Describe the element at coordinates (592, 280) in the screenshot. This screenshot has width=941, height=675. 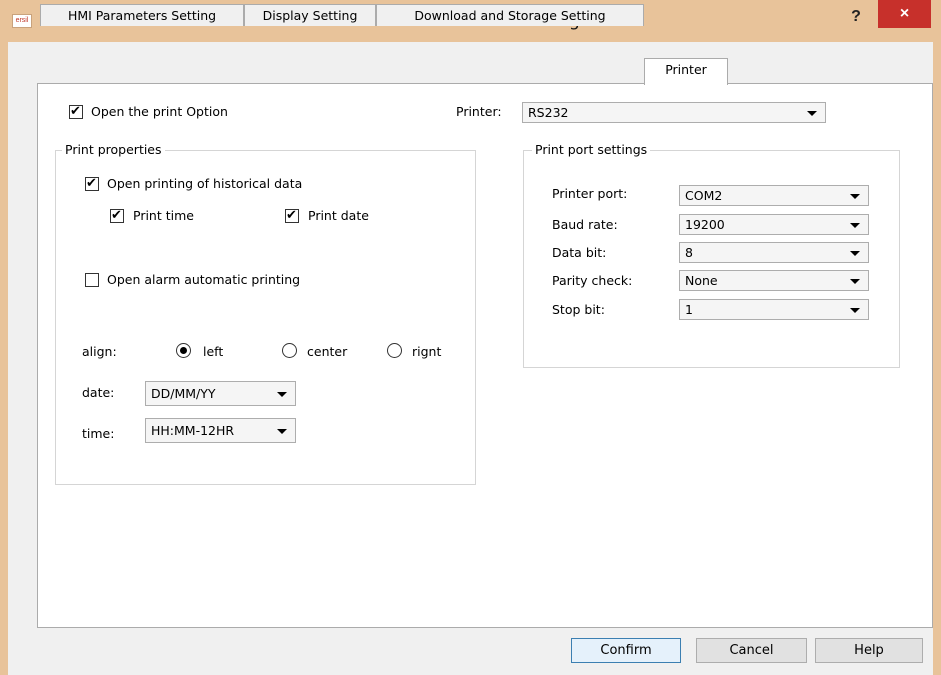
I see `parity-check-label: Parity check:` at that location.